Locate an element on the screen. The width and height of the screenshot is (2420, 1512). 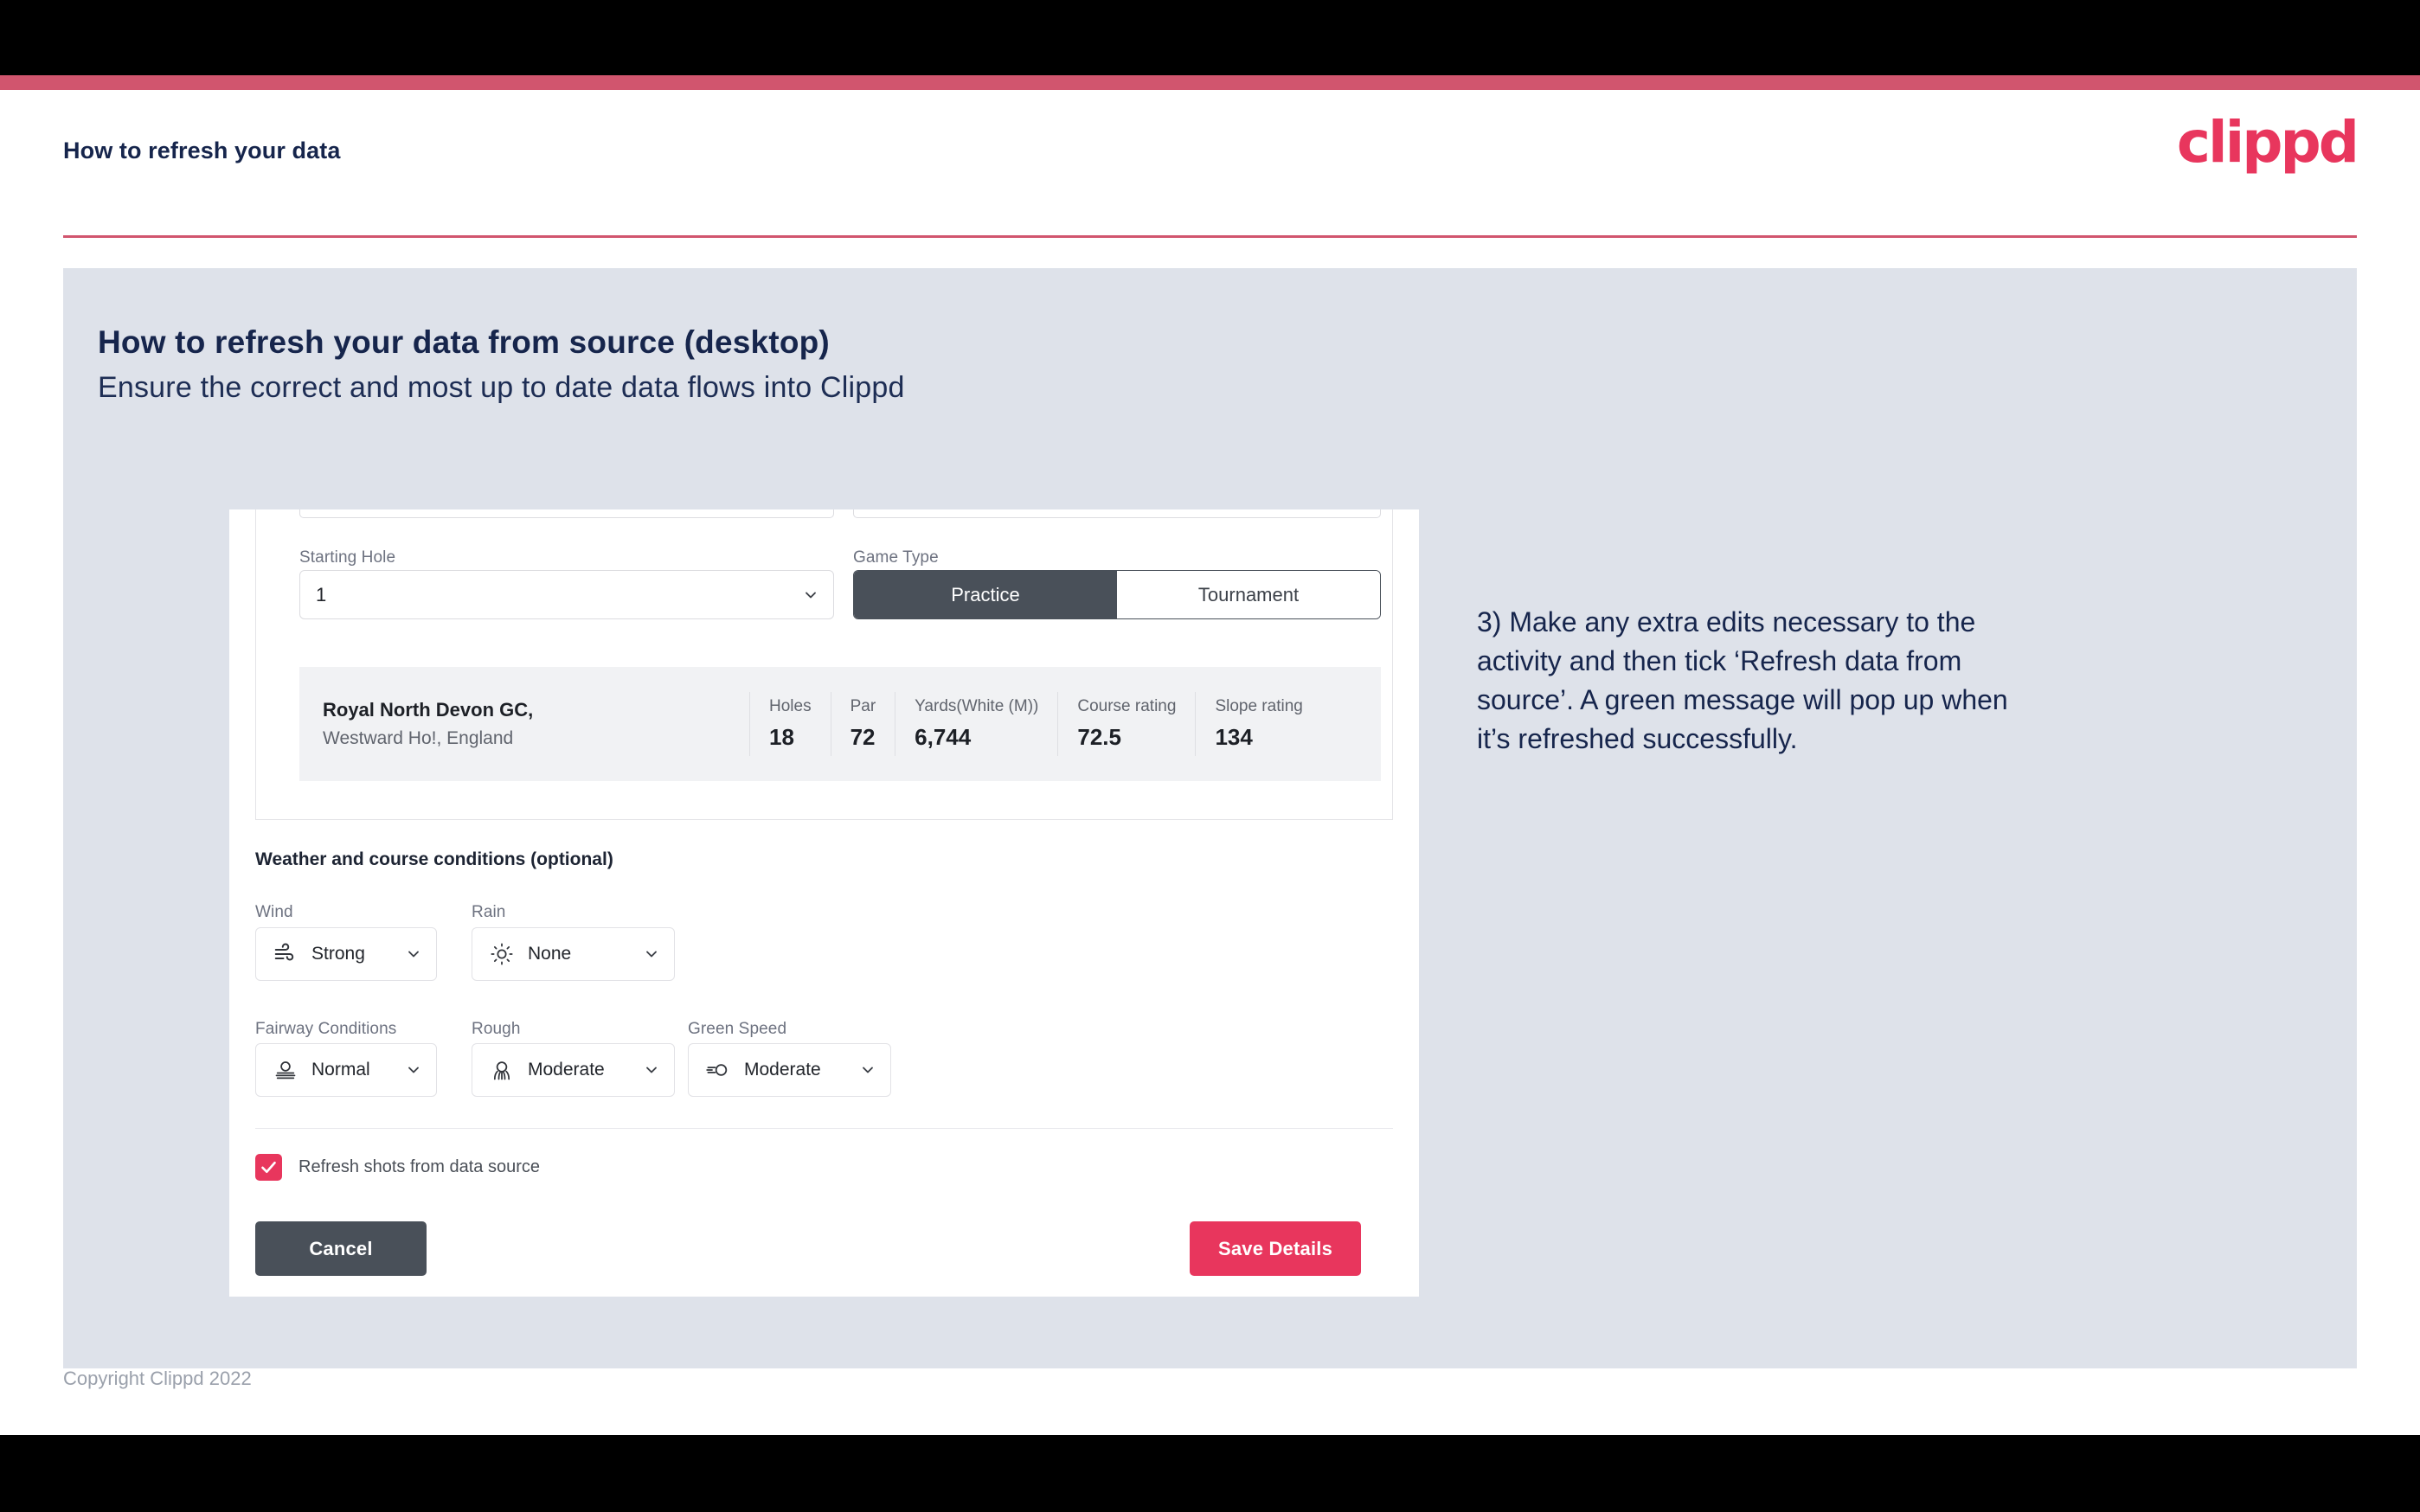
rough-select: Moderate is located at coordinates (573, 1070).